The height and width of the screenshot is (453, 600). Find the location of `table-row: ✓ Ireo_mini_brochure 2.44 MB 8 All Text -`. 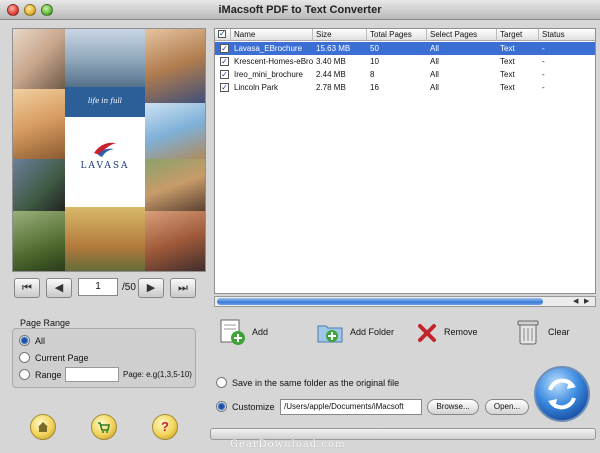

table-row: ✓ Ireo_mini_brochure 2.44 MB 8 All Text - is located at coordinates (405, 74).